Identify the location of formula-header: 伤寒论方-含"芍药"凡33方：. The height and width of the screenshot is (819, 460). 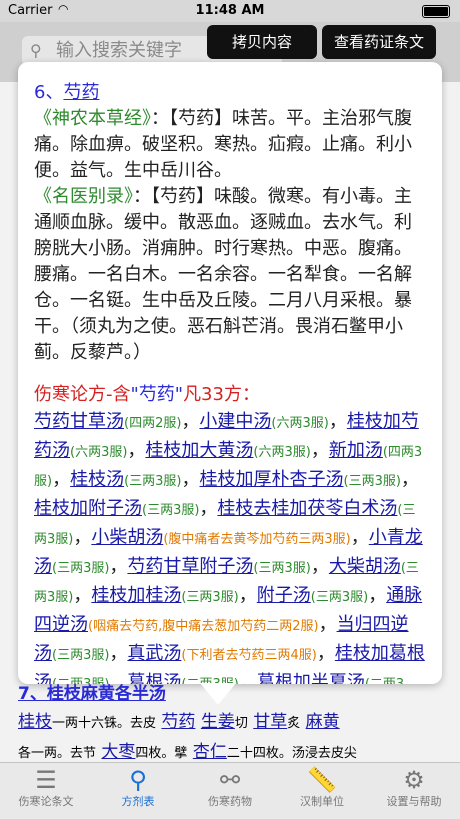
(230, 395).